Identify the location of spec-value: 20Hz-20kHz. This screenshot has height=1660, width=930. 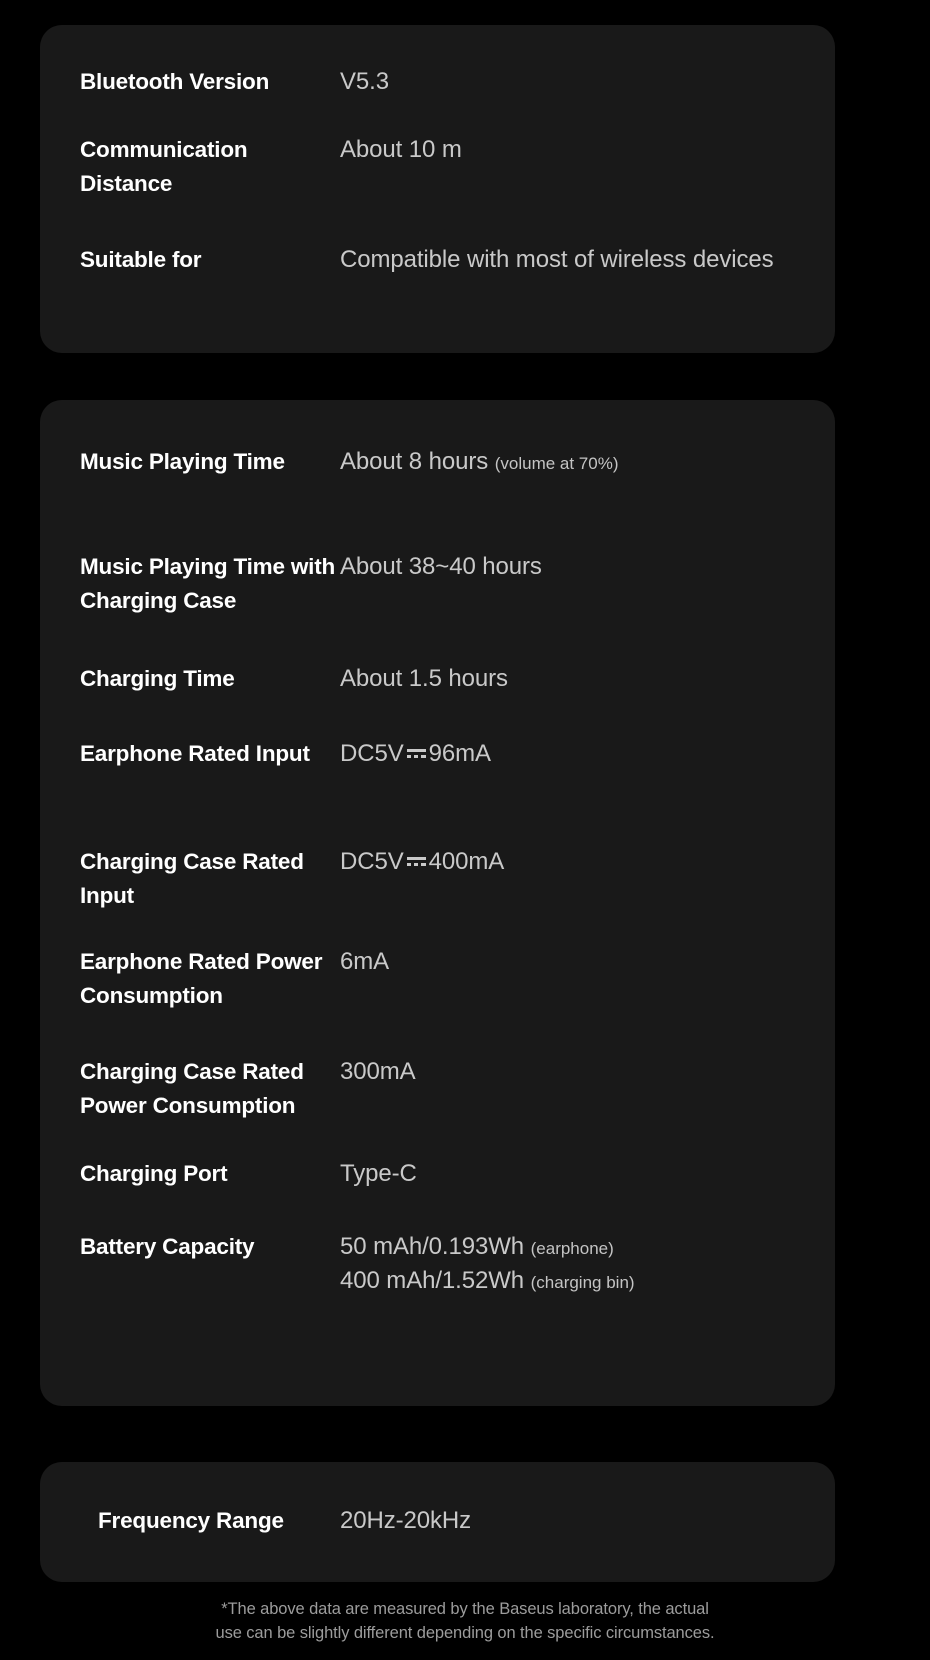
(406, 1520).